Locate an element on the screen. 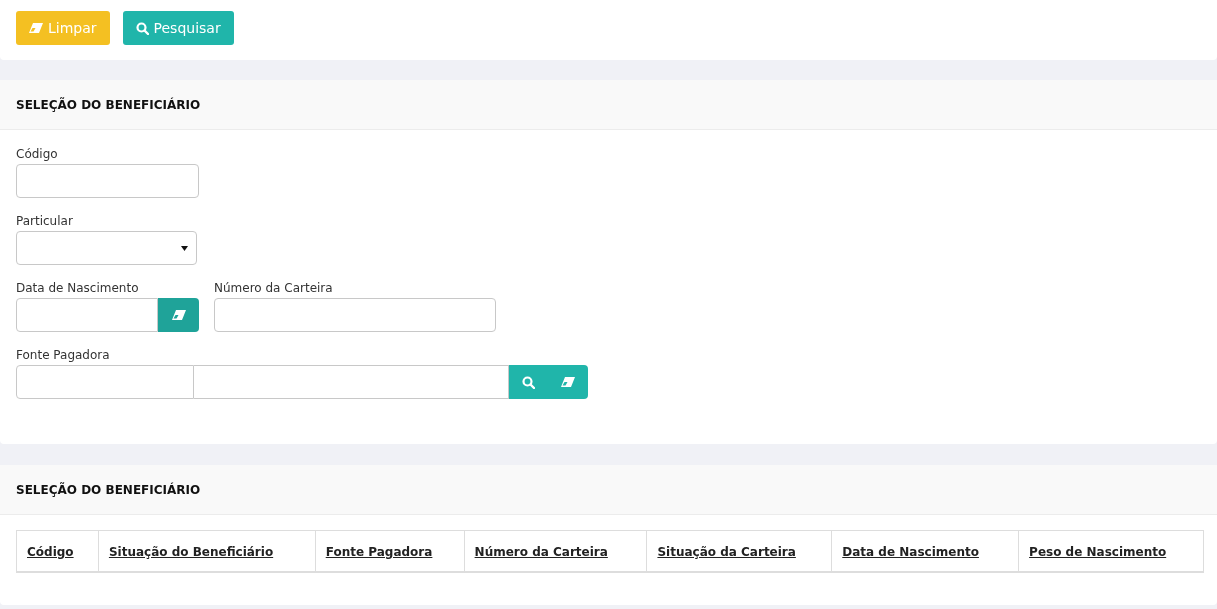 This screenshot has height=609, width=1217. field-label: Fonte Pagadora is located at coordinates (63, 355).